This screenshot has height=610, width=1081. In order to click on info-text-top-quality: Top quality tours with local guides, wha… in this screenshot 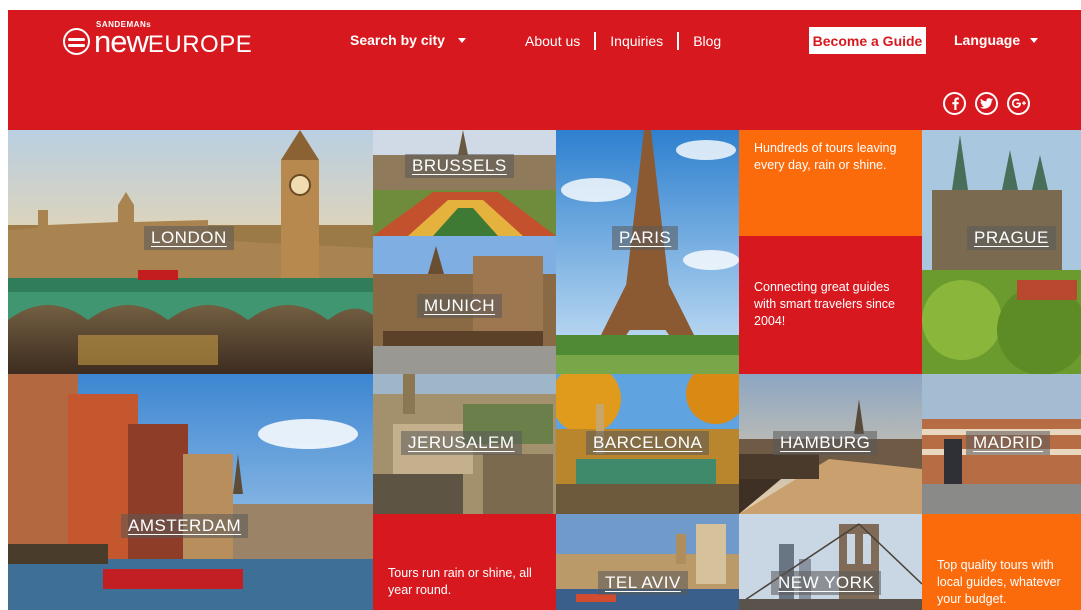, I will do `click(999, 582)`.